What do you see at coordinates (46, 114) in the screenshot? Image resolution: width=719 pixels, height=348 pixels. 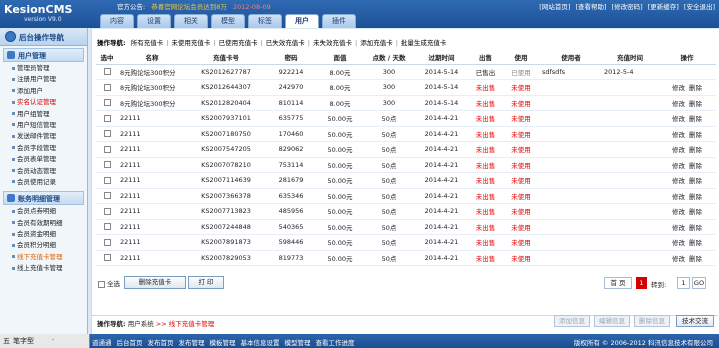 I see `sidebar-item: 用户组管理` at bounding box center [46, 114].